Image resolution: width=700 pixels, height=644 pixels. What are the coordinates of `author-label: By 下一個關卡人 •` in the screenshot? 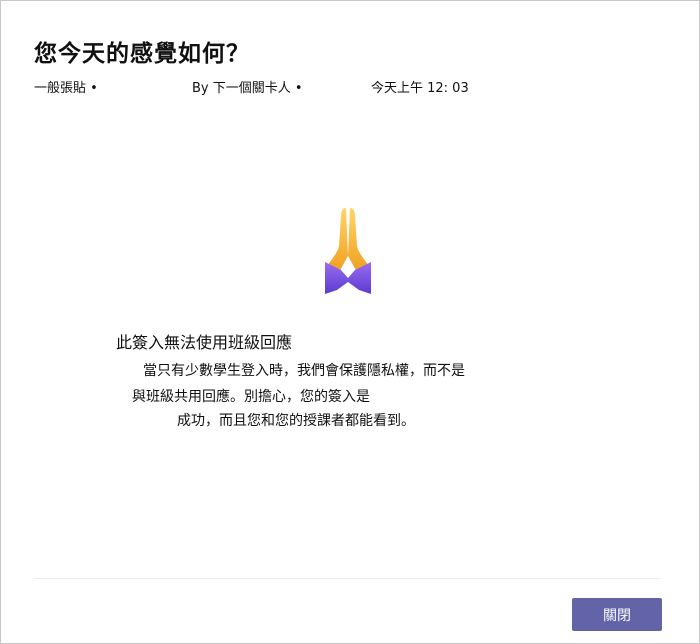 It's located at (247, 88).